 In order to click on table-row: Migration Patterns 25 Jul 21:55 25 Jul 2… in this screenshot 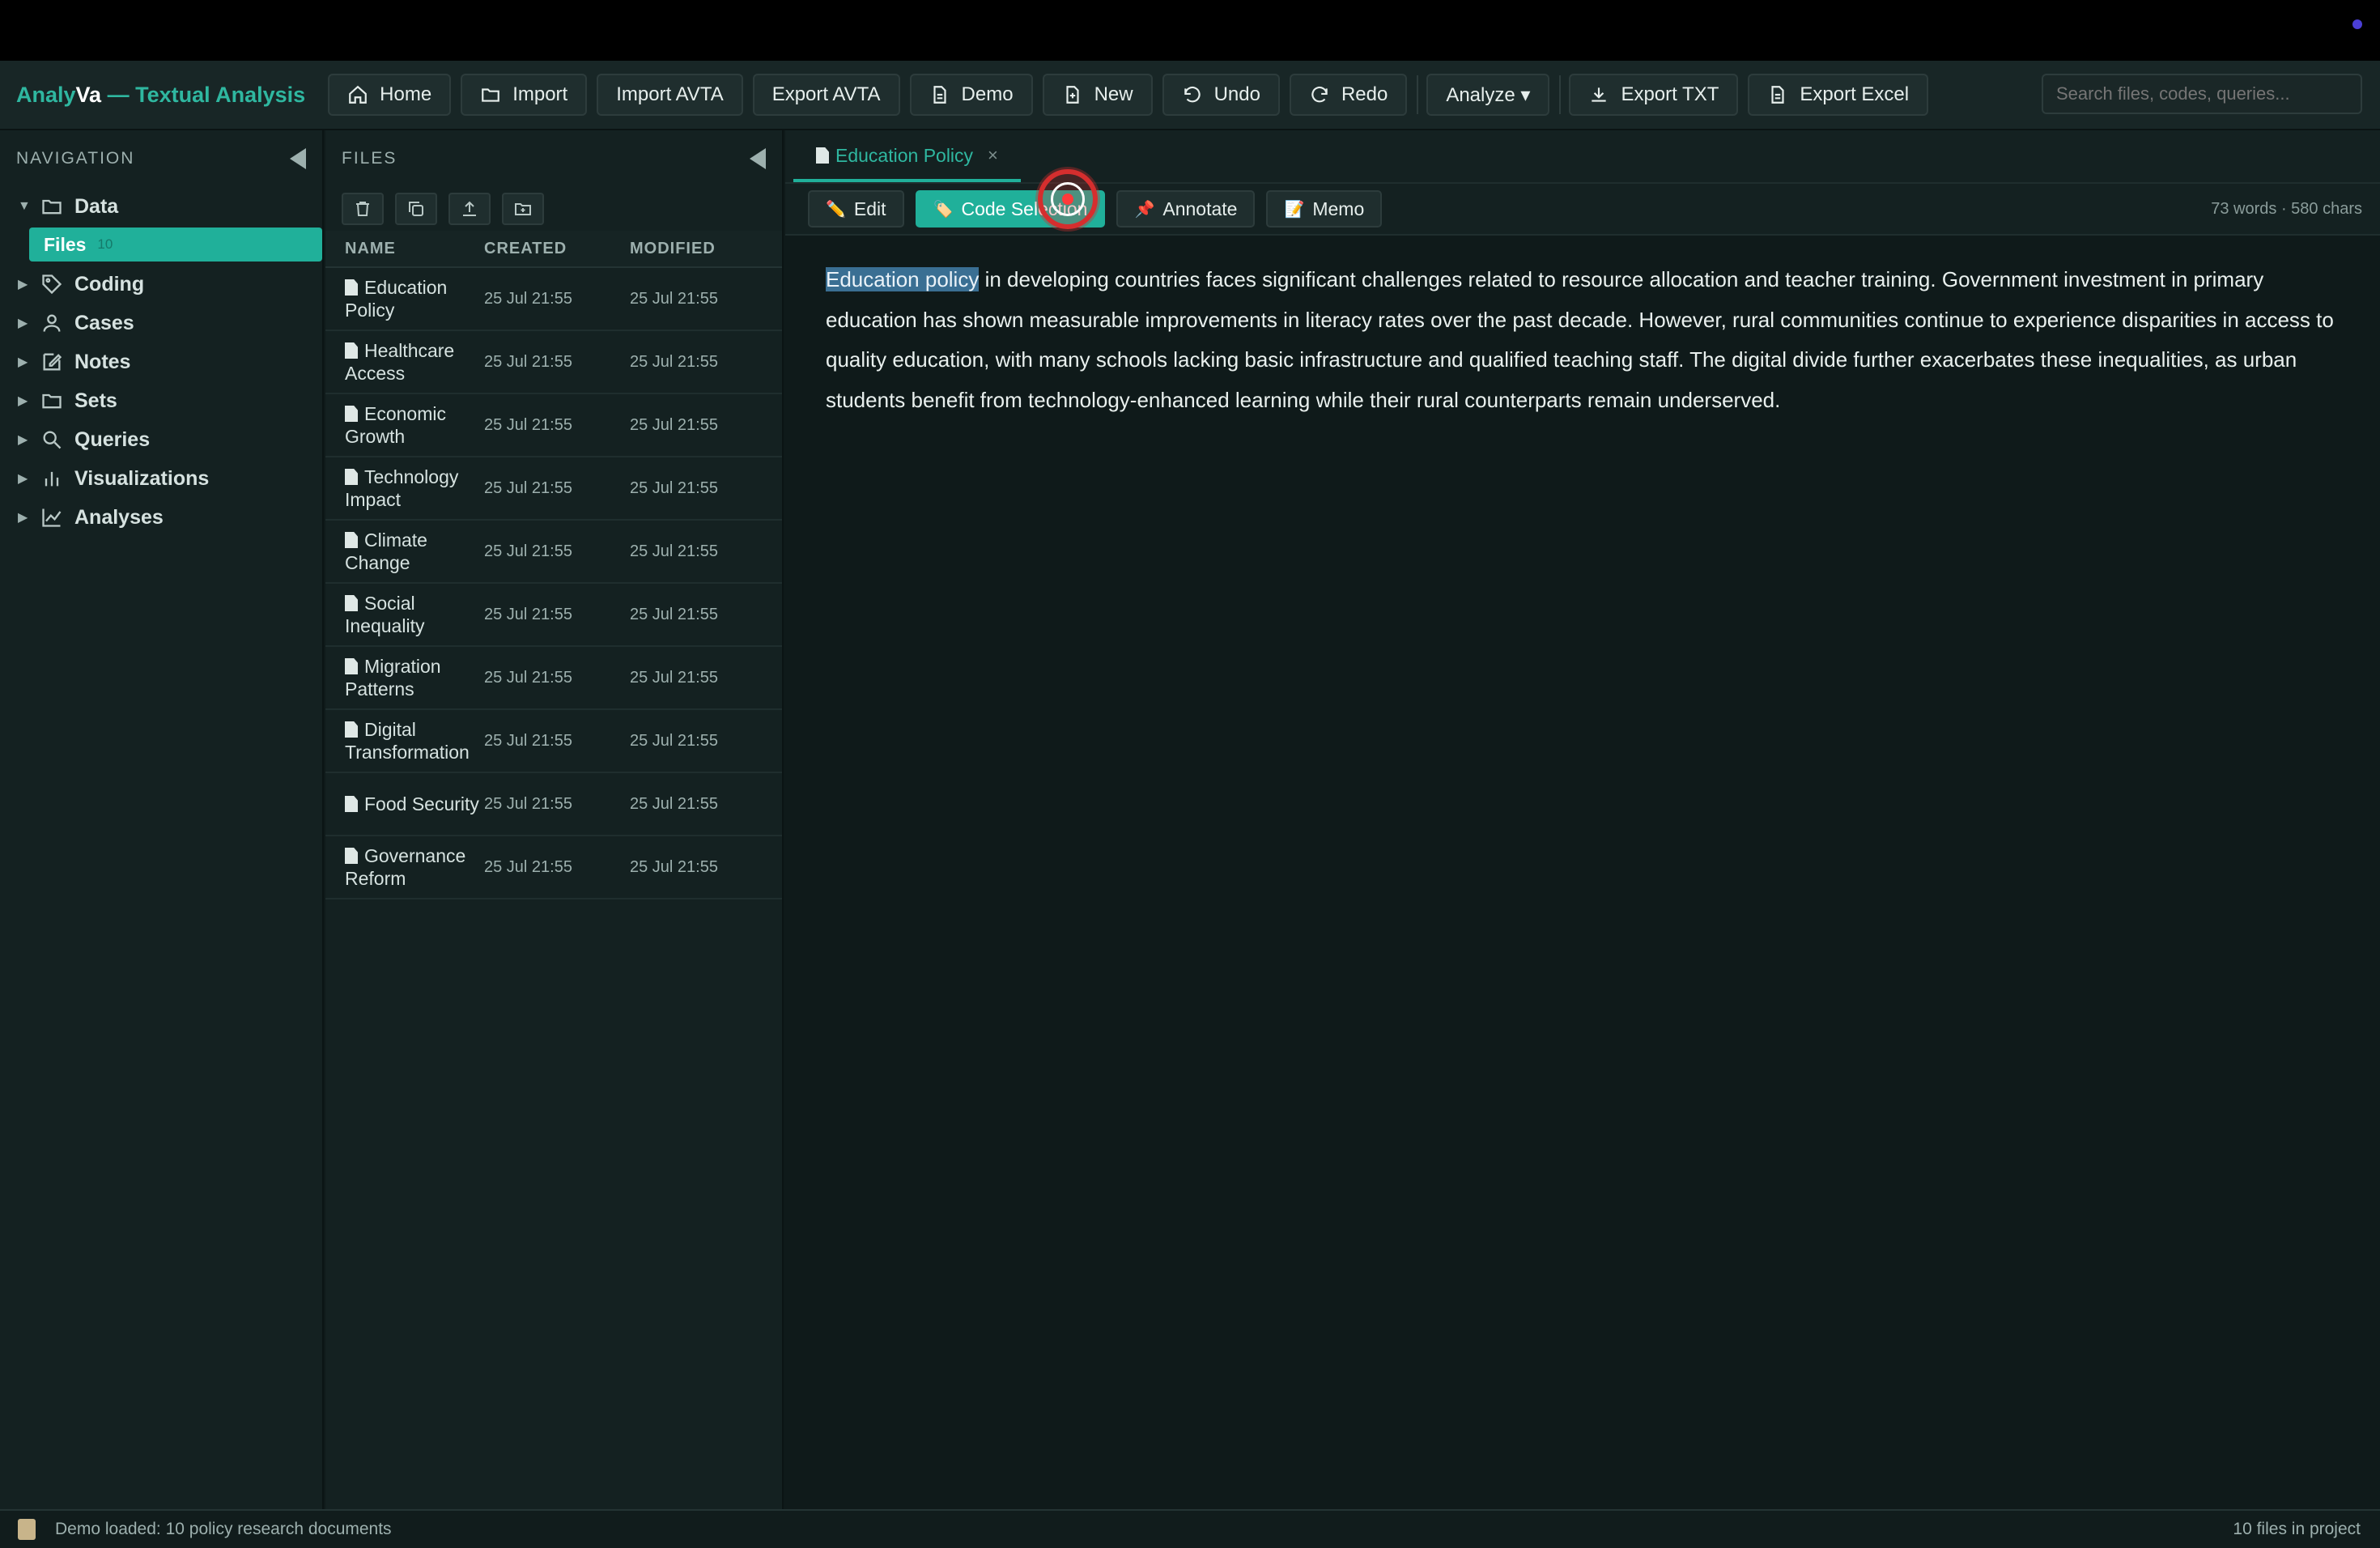, I will do `click(553, 678)`.